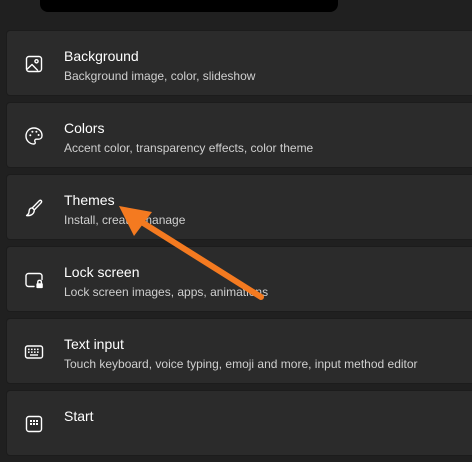 The height and width of the screenshot is (462, 472). I want to click on background-description: Background image, color, slideshow, so click(160, 76).